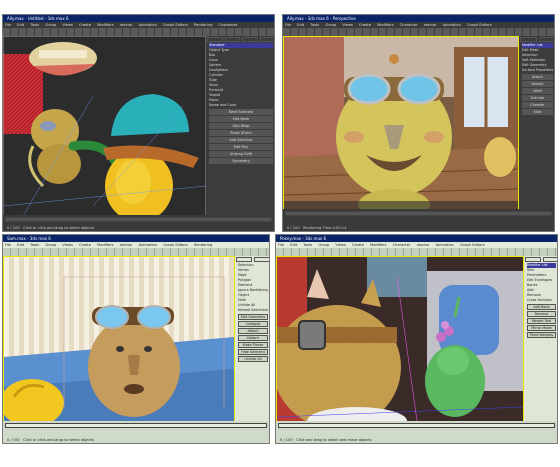 The height and width of the screenshot is (467, 560). What do you see at coordinates (253, 359) in the screenshot?
I see `modifier-button: Unhide All` at bounding box center [253, 359].